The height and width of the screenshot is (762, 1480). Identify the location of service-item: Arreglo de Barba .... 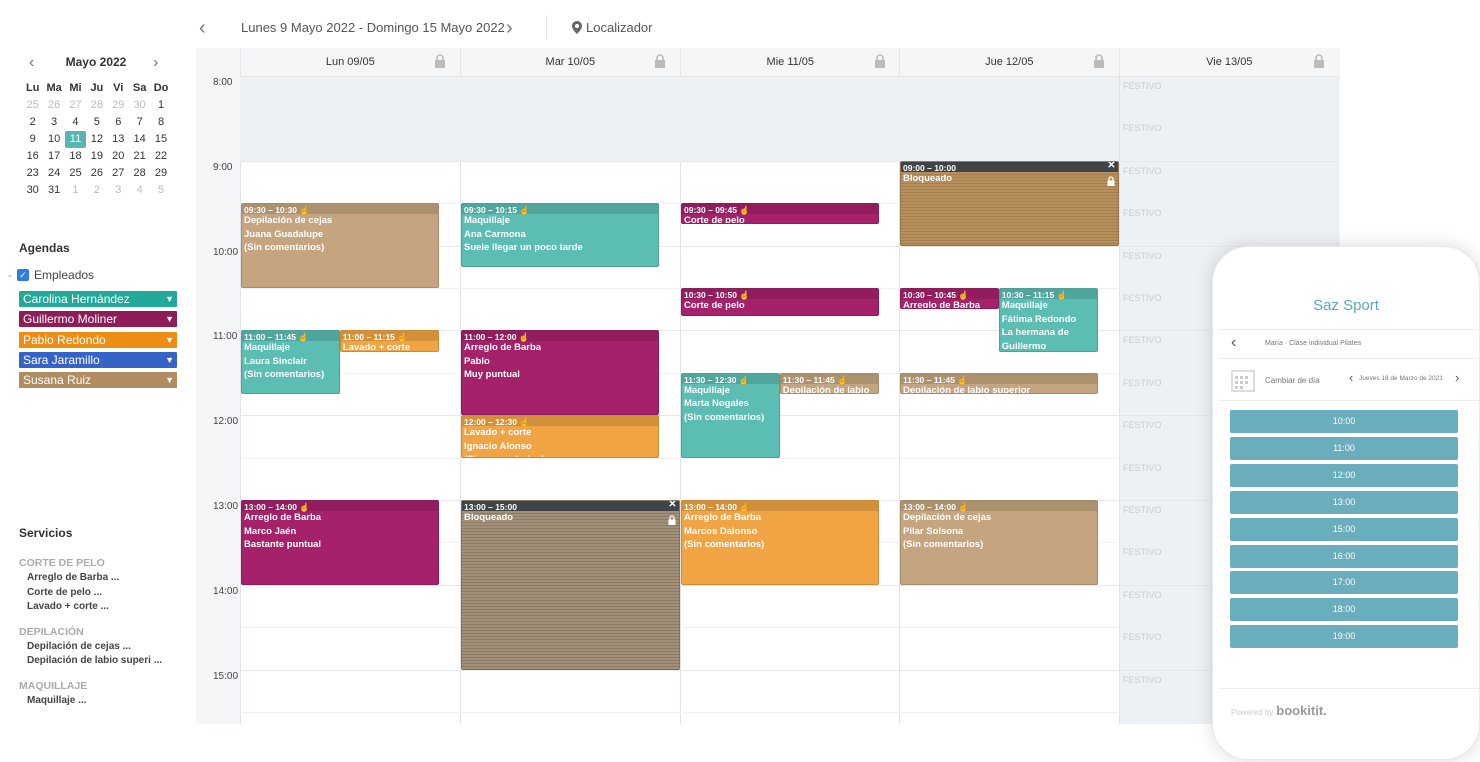
(73, 577).